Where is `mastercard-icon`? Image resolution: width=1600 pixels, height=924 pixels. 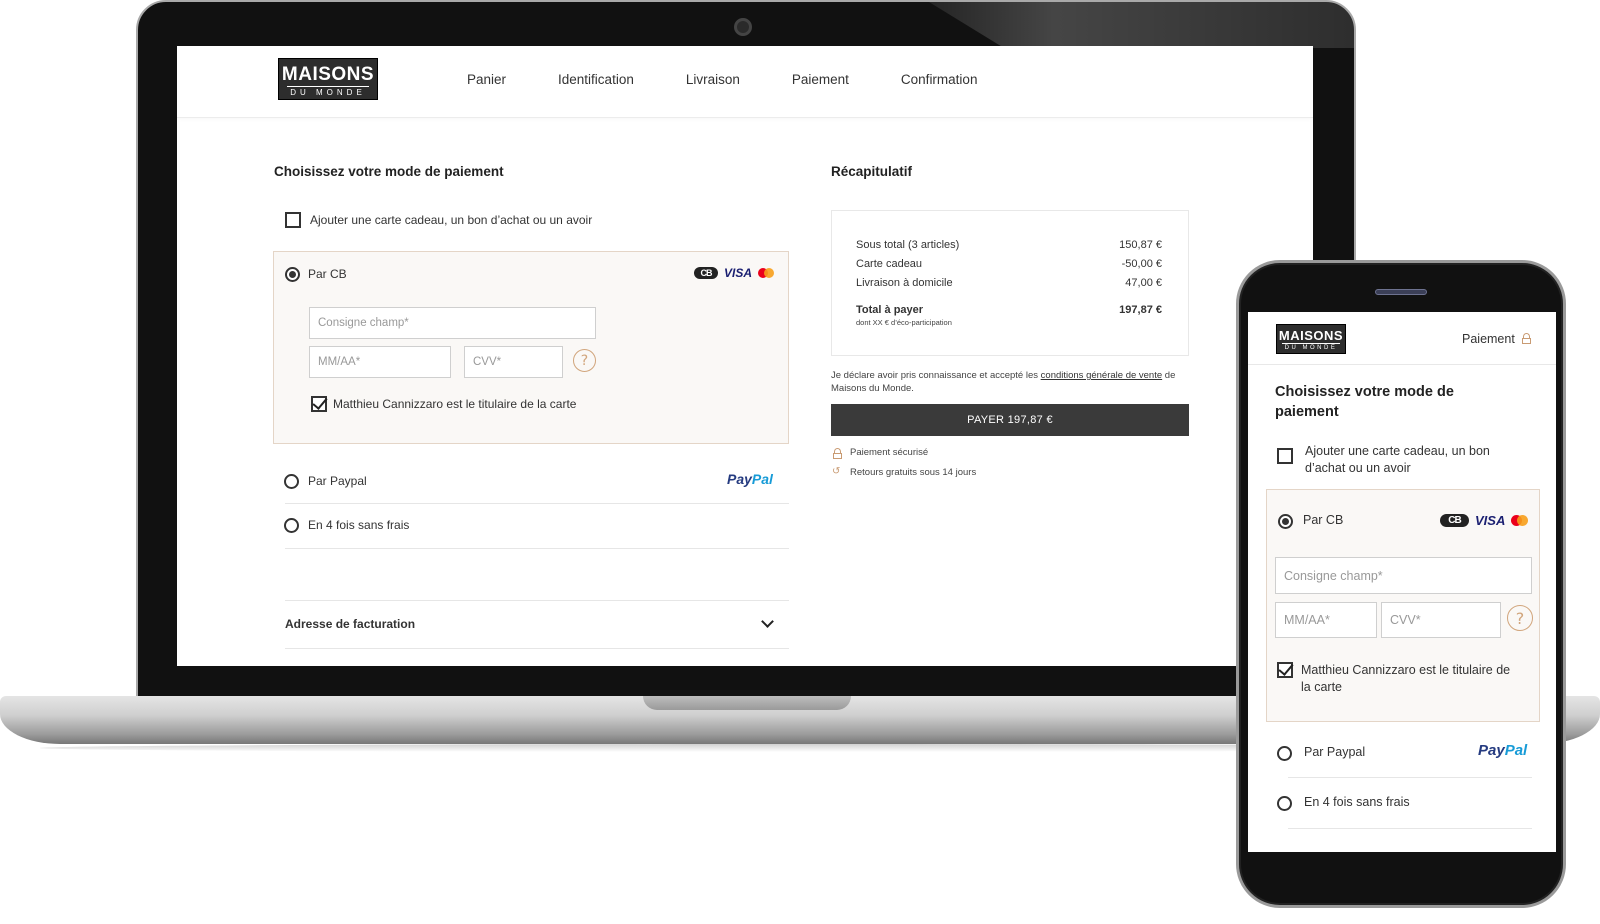 mastercard-icon is located at coordinates (1520, 520).